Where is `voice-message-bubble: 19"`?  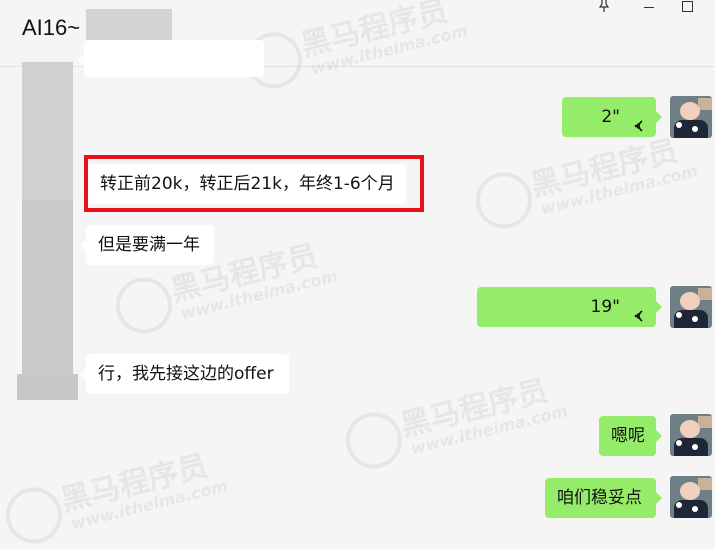 voice-message-bubble: 19" is located at coordinates (569, 307).